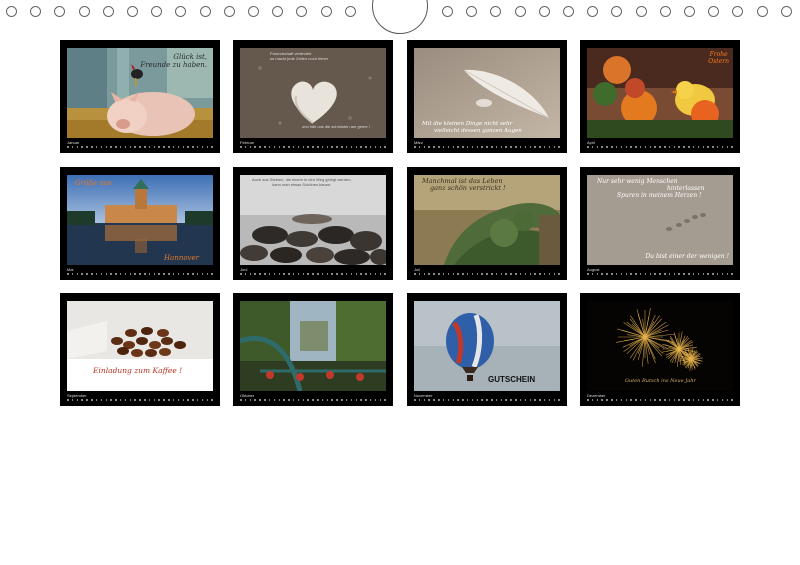 The image size is (800, 565). Describe the element at coordinates (140, 349) in the screenshot. I see `month-page-september: Einladung zum Kaffee ! September` at that location.